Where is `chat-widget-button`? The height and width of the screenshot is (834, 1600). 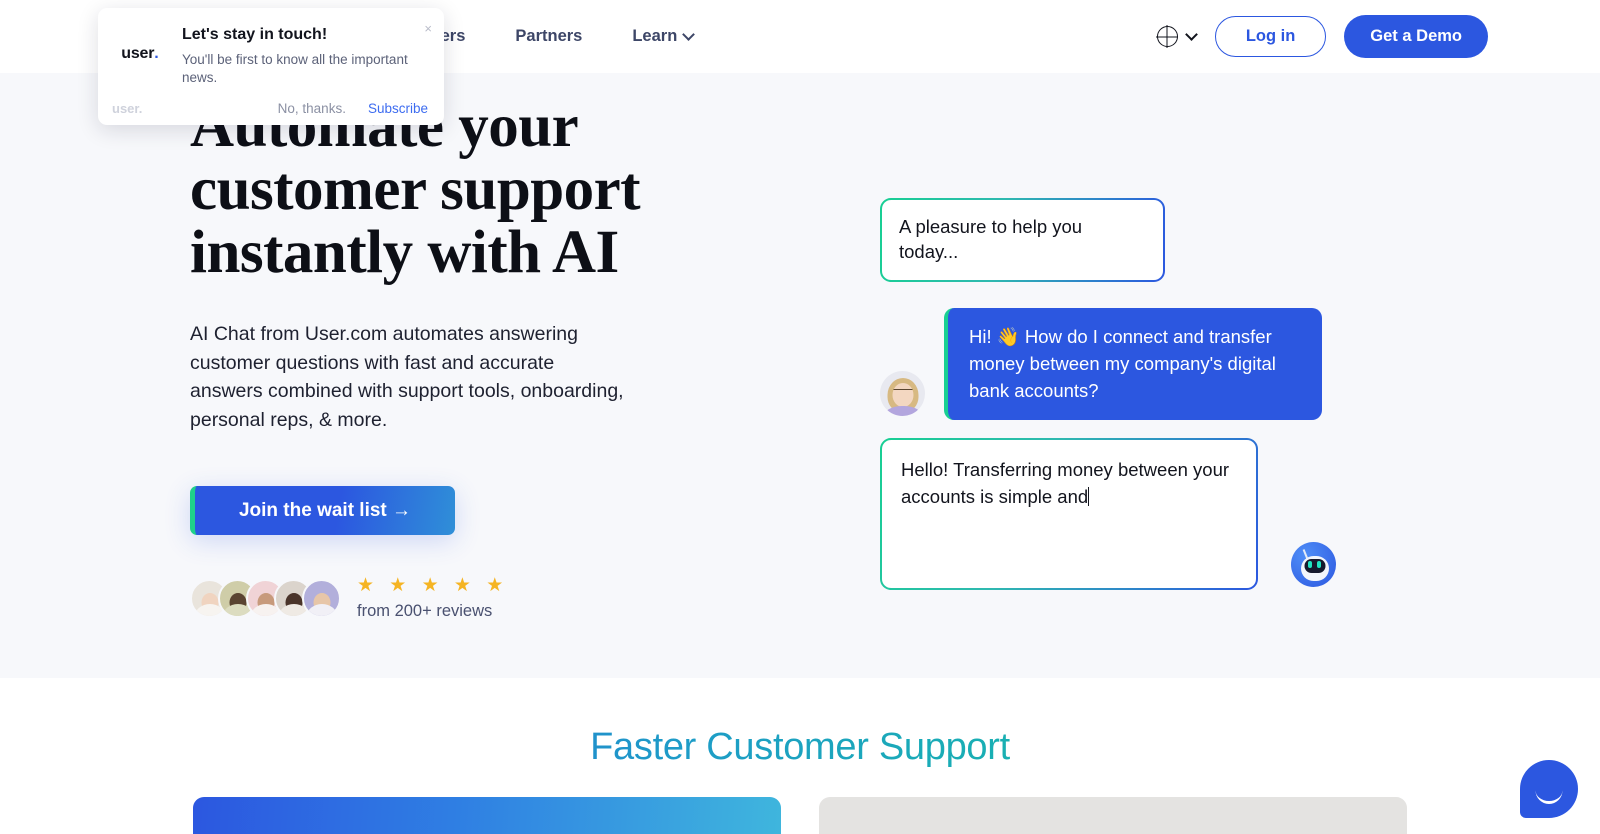 chat-widget-button is located at coordinates (1549, 789).